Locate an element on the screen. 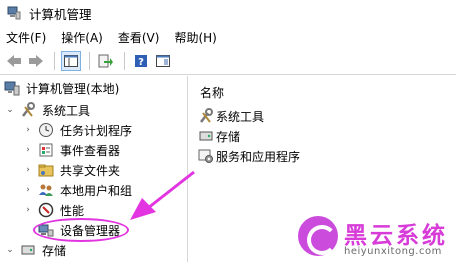 The image size is (456, 262). tree-item-shared-folders: › 共享文件夹 is located at coordinates (71, 170).